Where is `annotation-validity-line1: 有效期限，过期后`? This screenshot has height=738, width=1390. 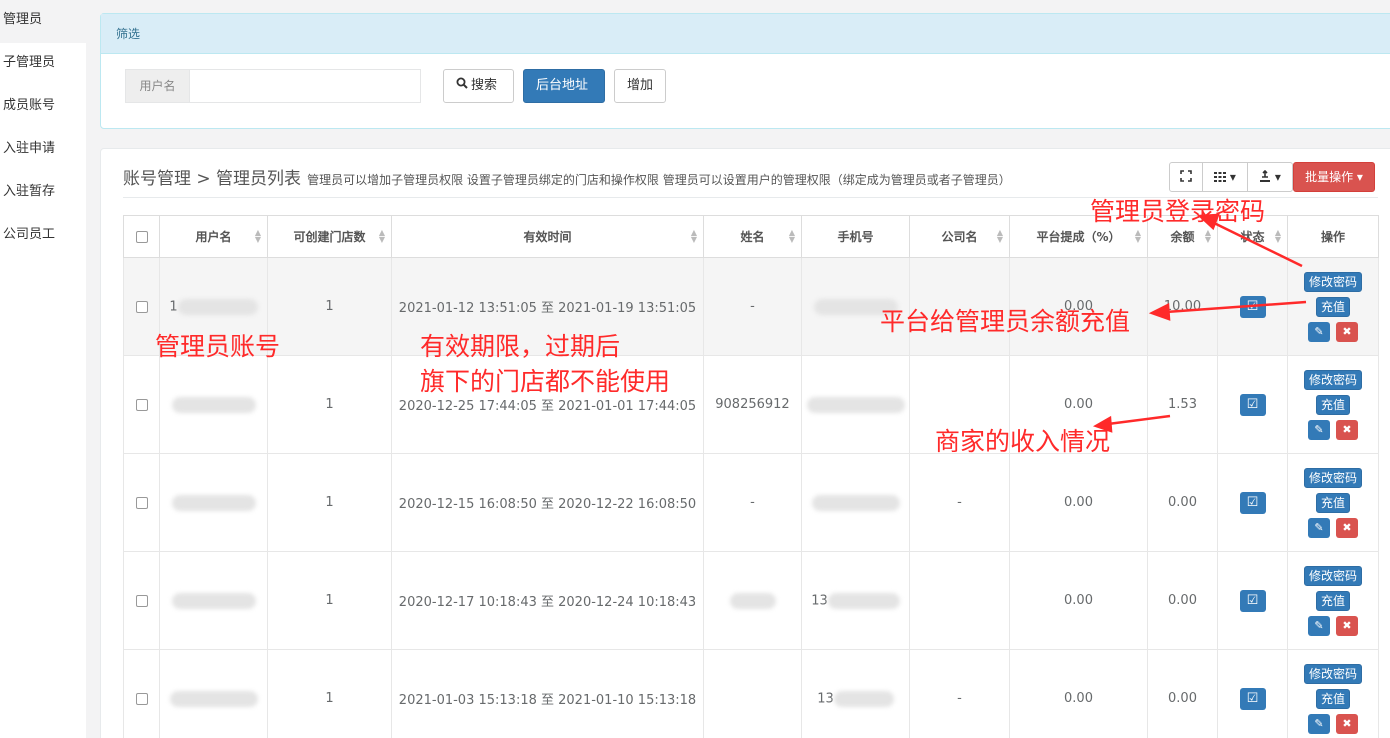
annotation-validity-line1: 有效期限，过期后 is located at coordinates (520, 346).